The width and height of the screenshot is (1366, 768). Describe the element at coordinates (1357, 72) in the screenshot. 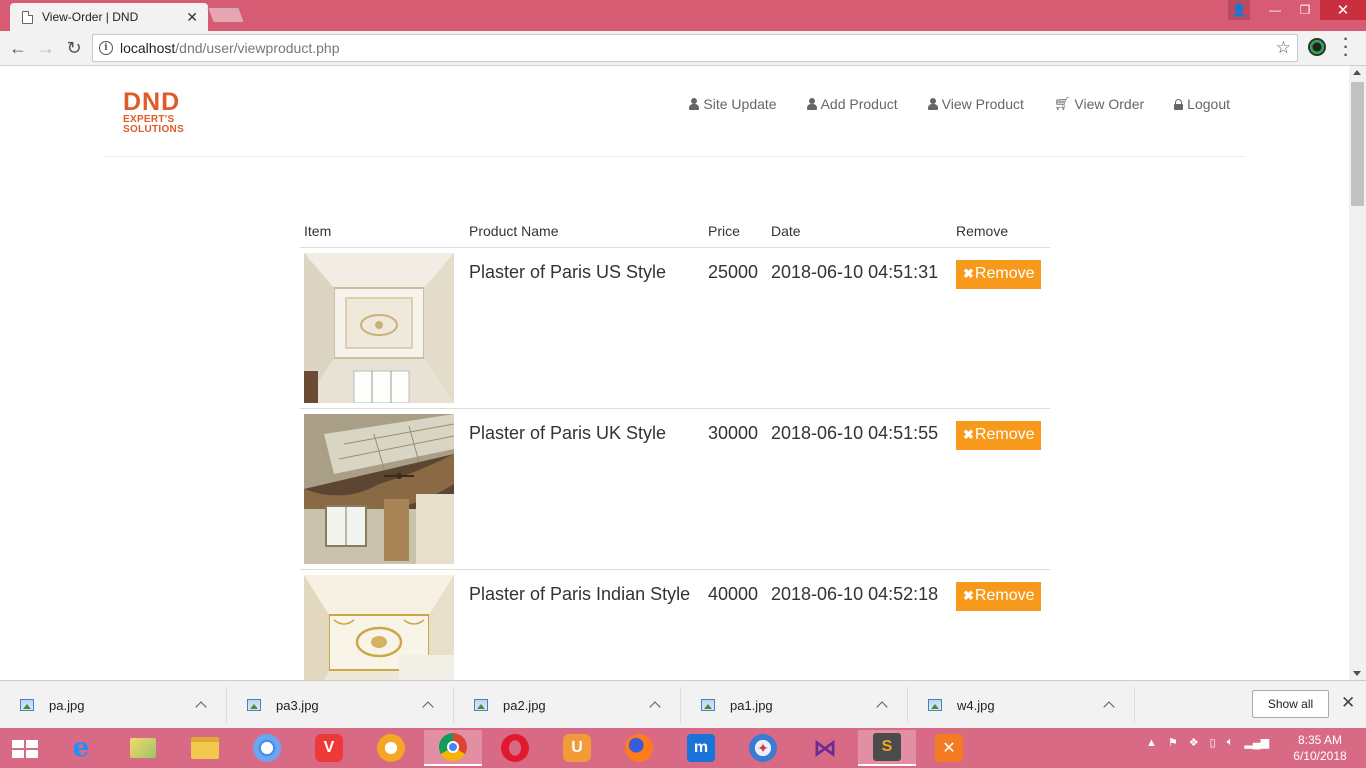

I see `scroll-up-icon` at that location.